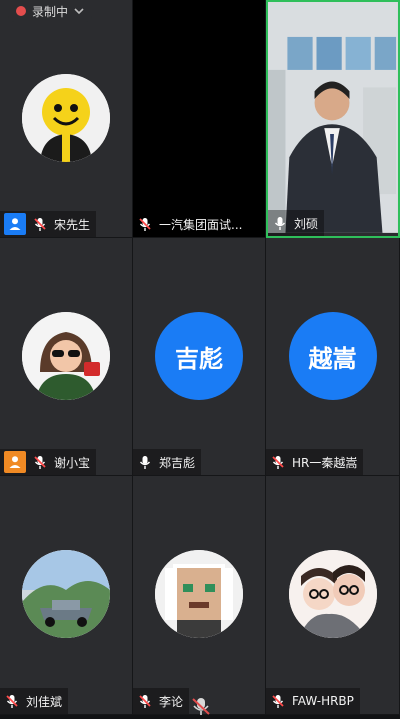  What do you see at coordinates (21, 11) in the screenshot?
I see `recording-dot-icon` at bounding box center [21, 11].